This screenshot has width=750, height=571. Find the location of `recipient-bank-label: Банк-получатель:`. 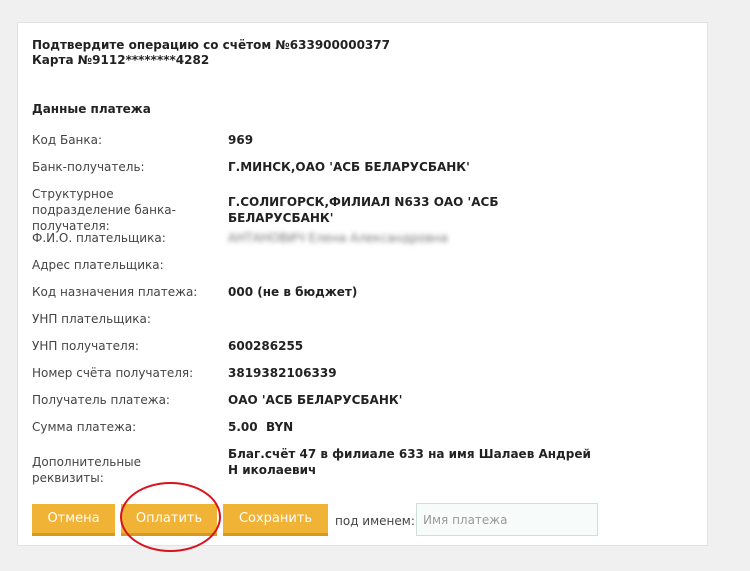

recipient-bank-label: Банк-получатель: is located at coordinates (88, 167).